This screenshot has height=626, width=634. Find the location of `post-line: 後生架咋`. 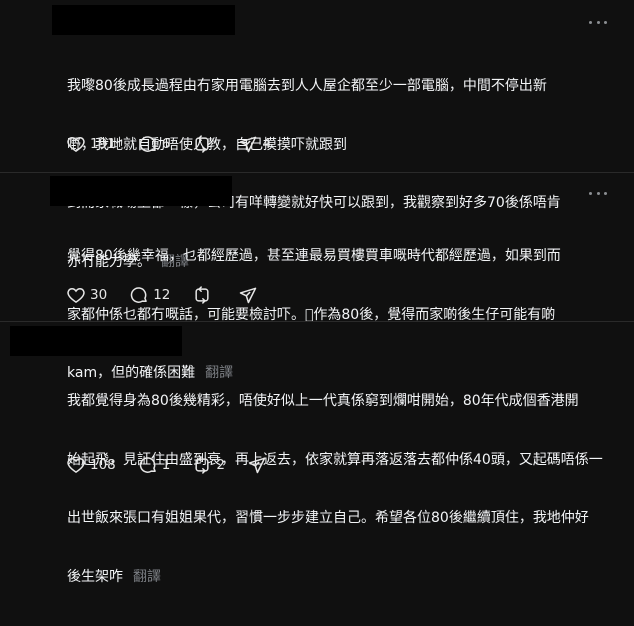

post-line: 後生架咋 is located at coordinates (95, 576).